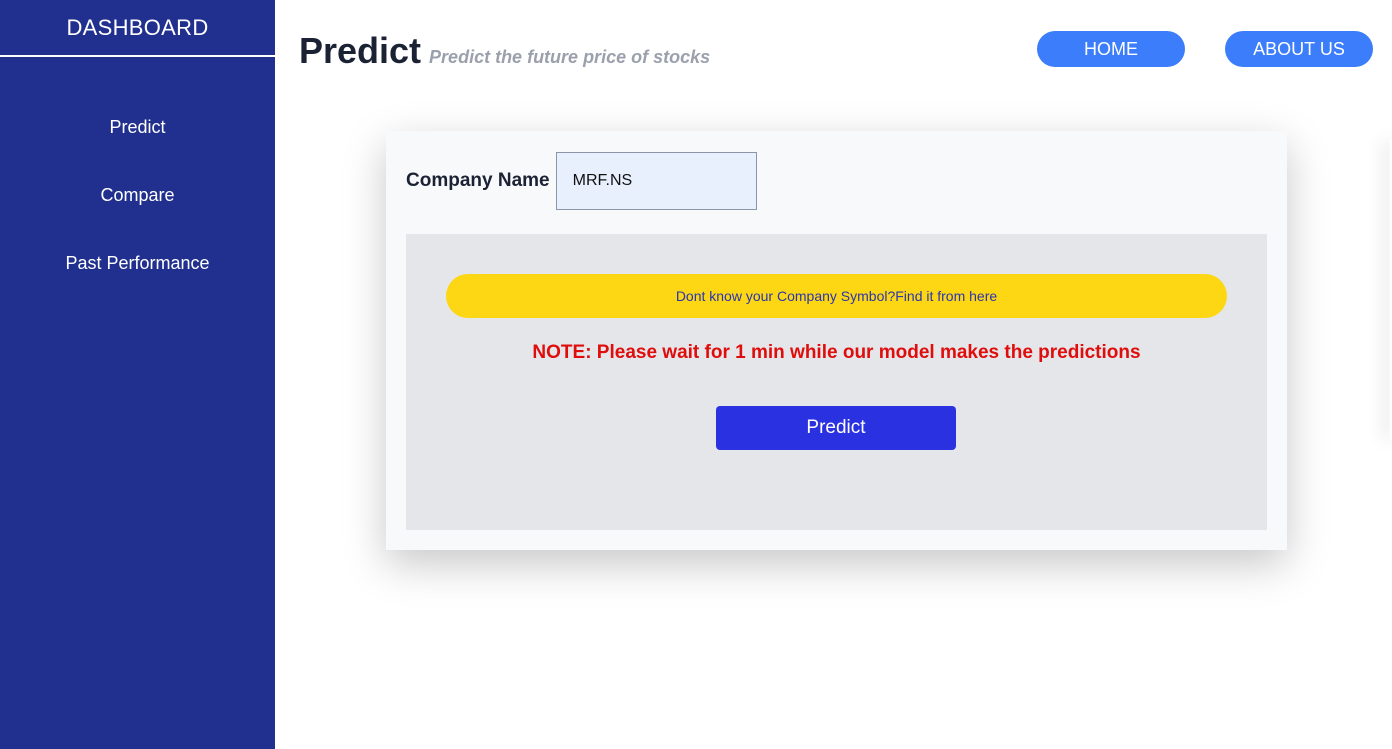 This screenshot has height=749, width=1392. Describe the element at coordinates (1111, 49) in the screenshot. I see `home-button: HOME` at that location.